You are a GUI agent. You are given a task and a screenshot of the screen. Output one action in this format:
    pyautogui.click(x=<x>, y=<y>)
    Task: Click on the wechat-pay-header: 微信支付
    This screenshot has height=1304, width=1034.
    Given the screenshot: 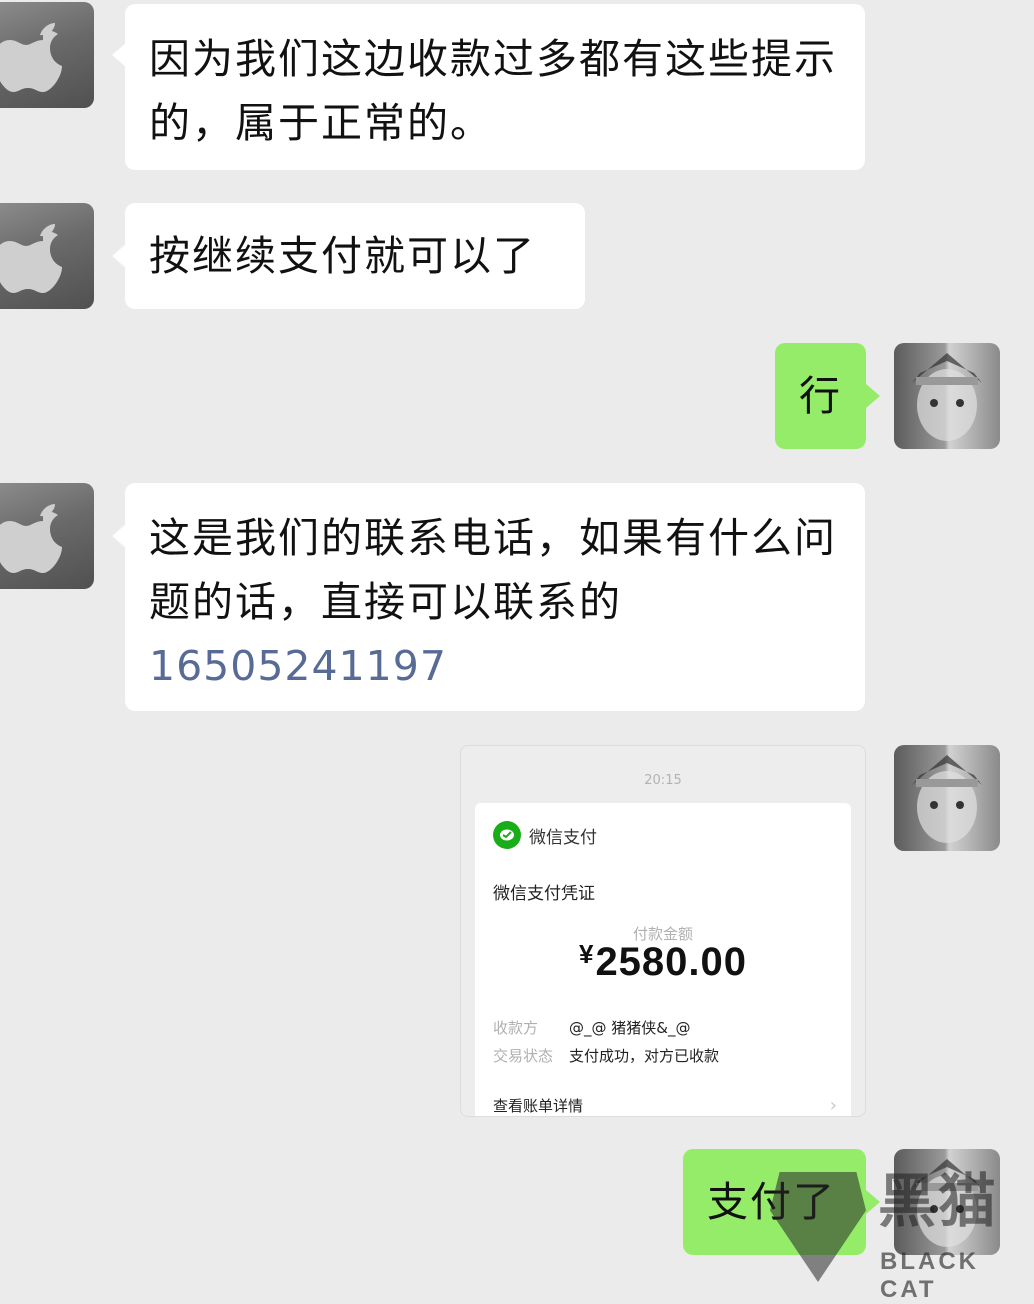 What is the action you would take?
    pyautogui.click(x=545, y=835)
    